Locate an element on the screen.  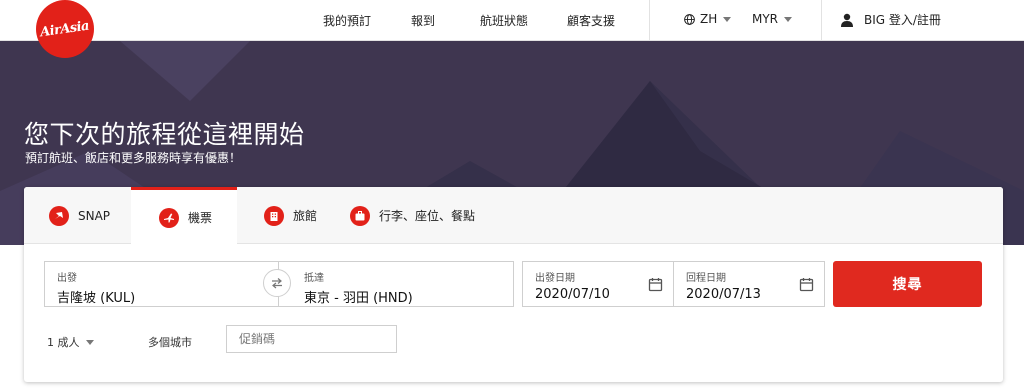
return-date-field: 回程日期 2020/07/13 is located at coordinates (749, 284).